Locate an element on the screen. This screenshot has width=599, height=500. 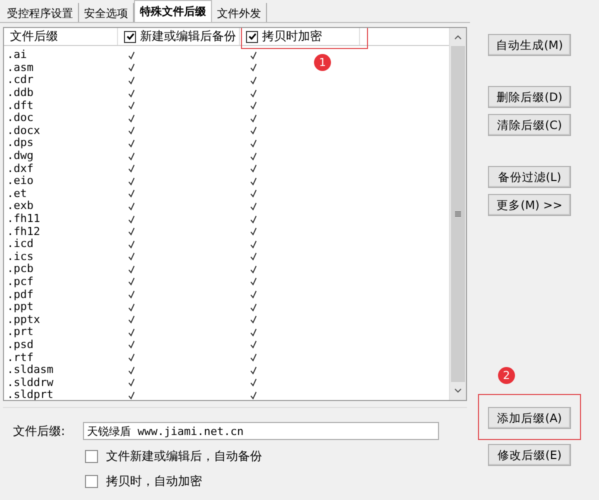
table-cell-text: .et is located at coordinates (17, 194).